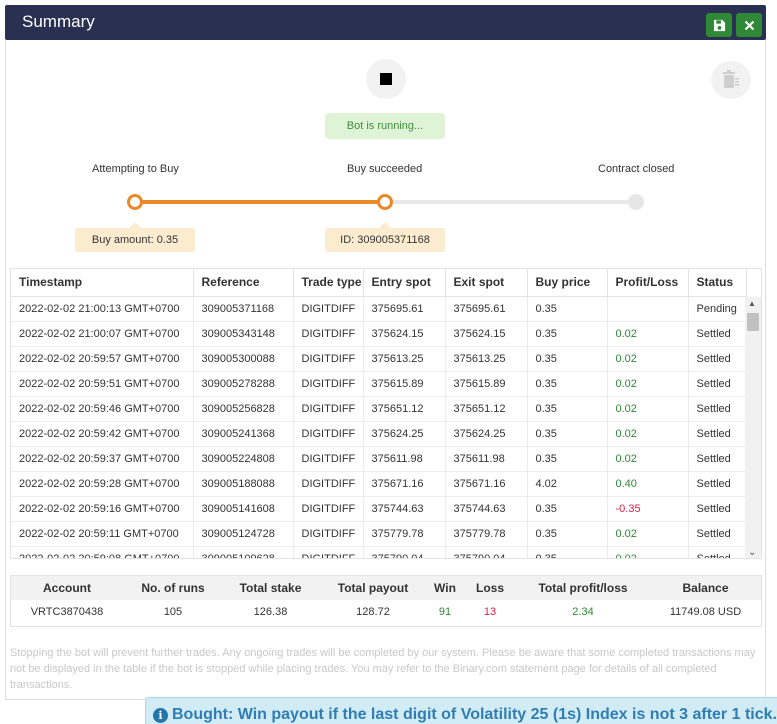 This screenshot has height=724, width=777. What do you see at coordinates (102, 484) in the screenshot?
I see `cell-timestamp: 2022-02-02 20:59:28 GMT+0700` at bounding box center [102, 484].